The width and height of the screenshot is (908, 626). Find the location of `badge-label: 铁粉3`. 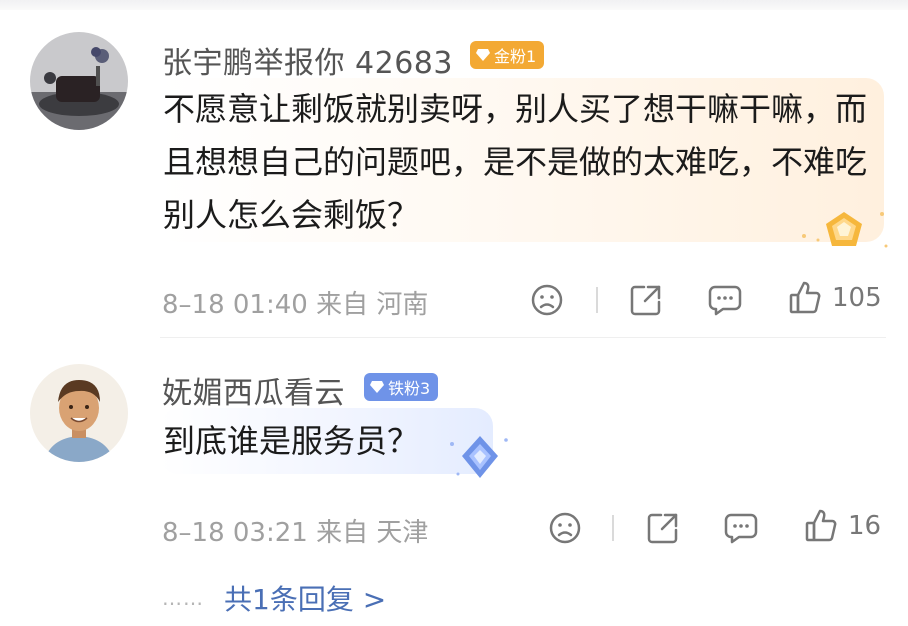

badge-label: 铁粉3 is located at coordinates (409, 388).